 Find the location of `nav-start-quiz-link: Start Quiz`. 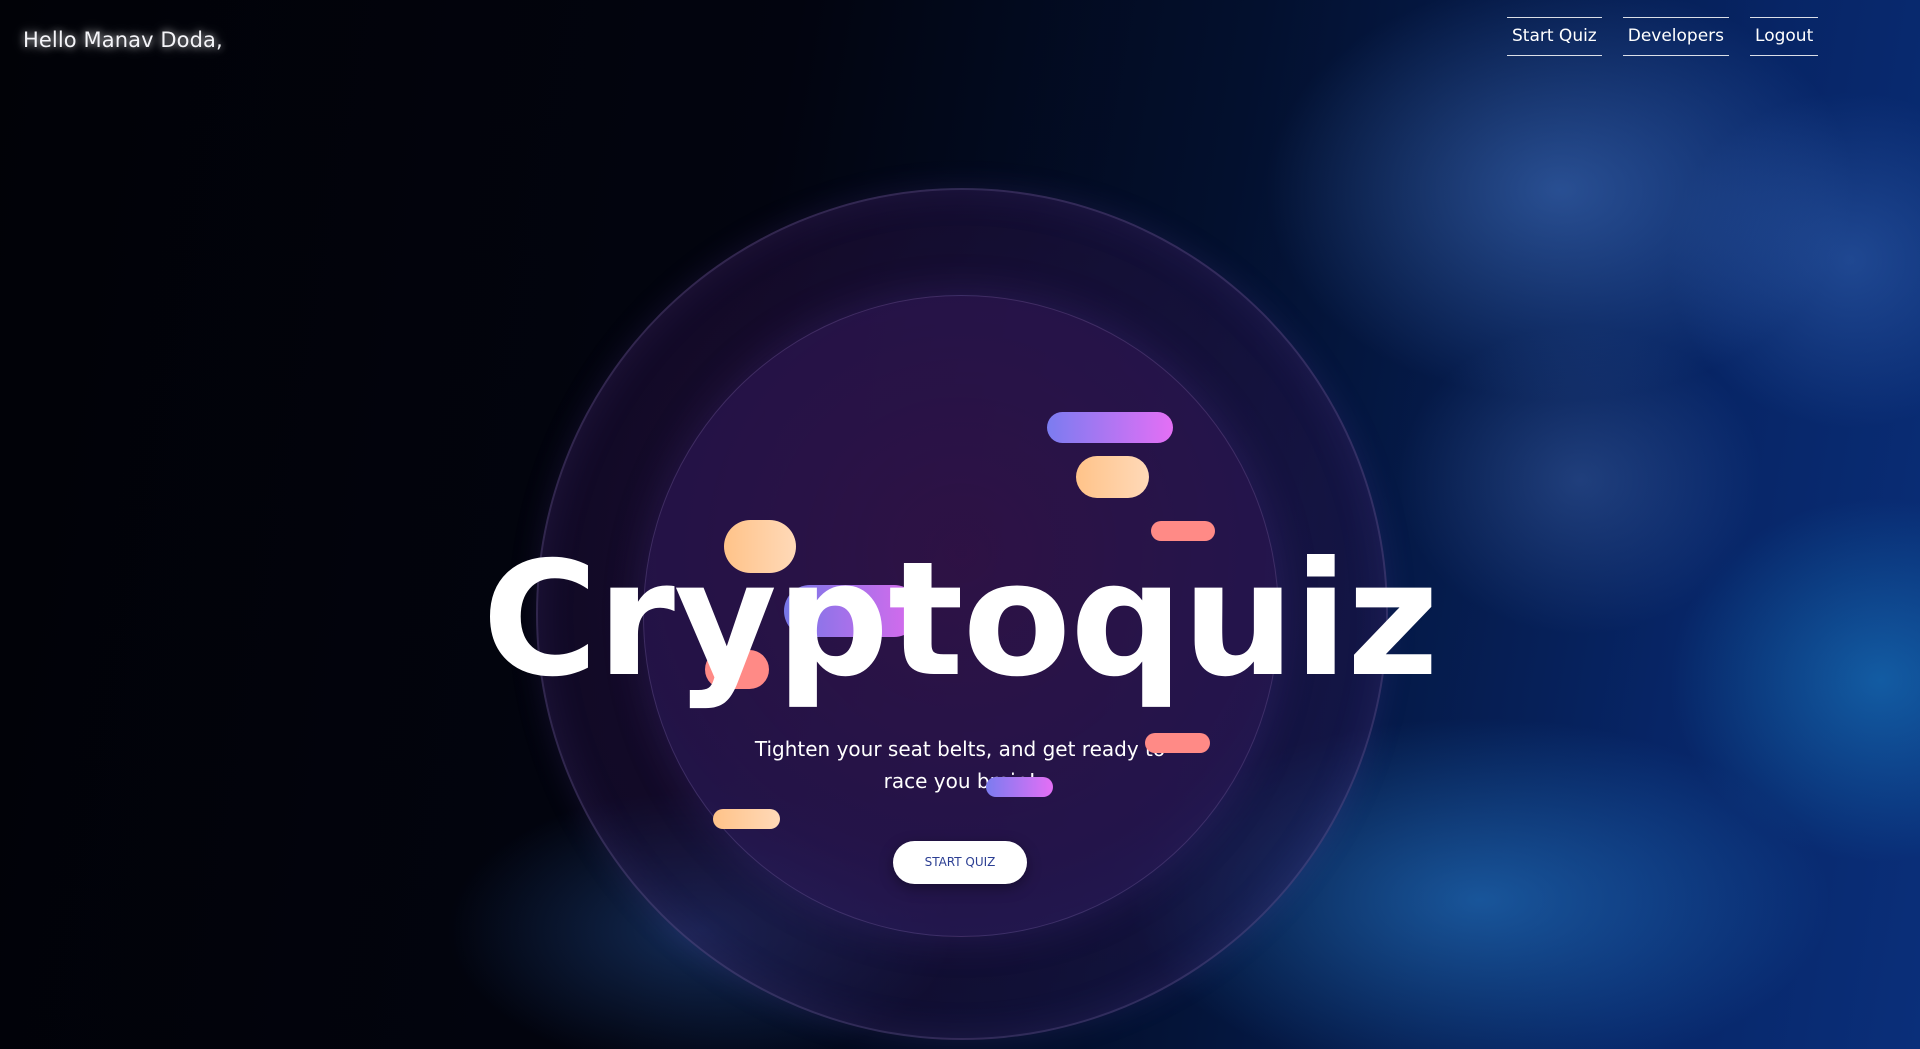

nav-start-quiz-link: Start Quiz is located at coordinates (1554, 36).